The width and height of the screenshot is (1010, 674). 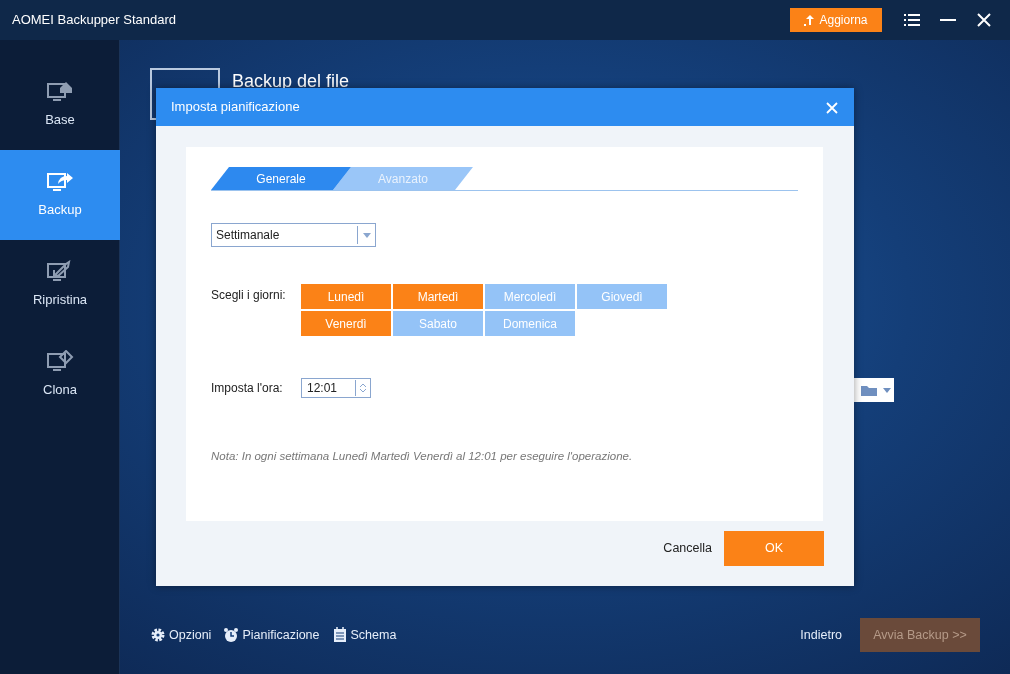 I want to click on note-text: Nota: In ogni settimana Lunedì Martedì Venerdì al 12:01 per eseguire l'operazione., so click(x=422, y=456).